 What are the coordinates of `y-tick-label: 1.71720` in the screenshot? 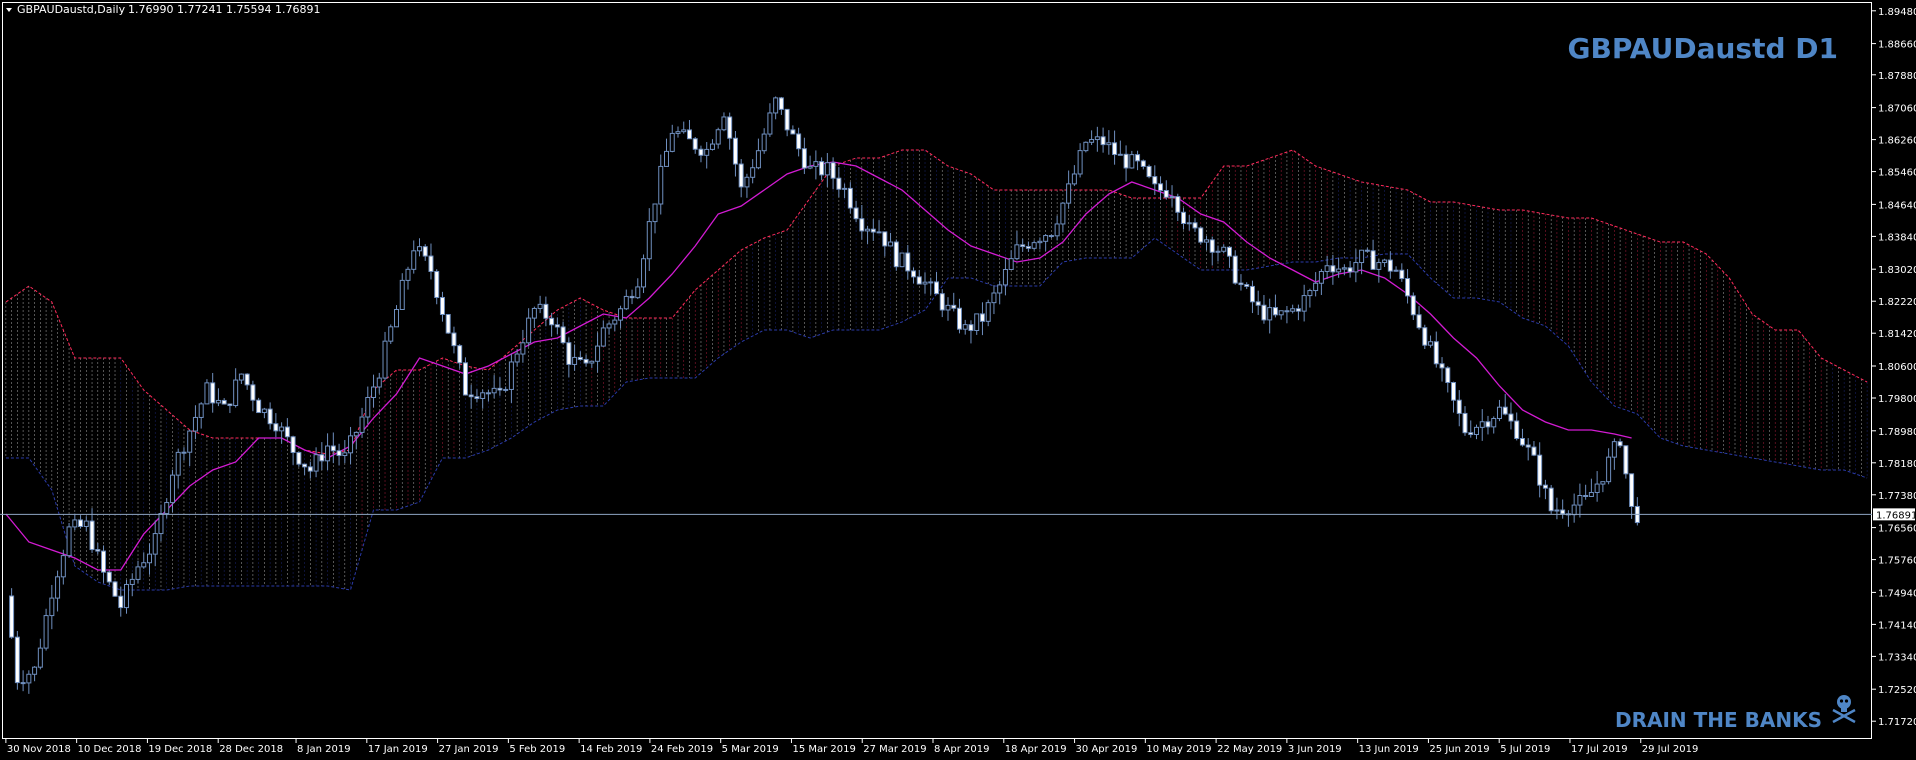 It's located at (1897, 722).